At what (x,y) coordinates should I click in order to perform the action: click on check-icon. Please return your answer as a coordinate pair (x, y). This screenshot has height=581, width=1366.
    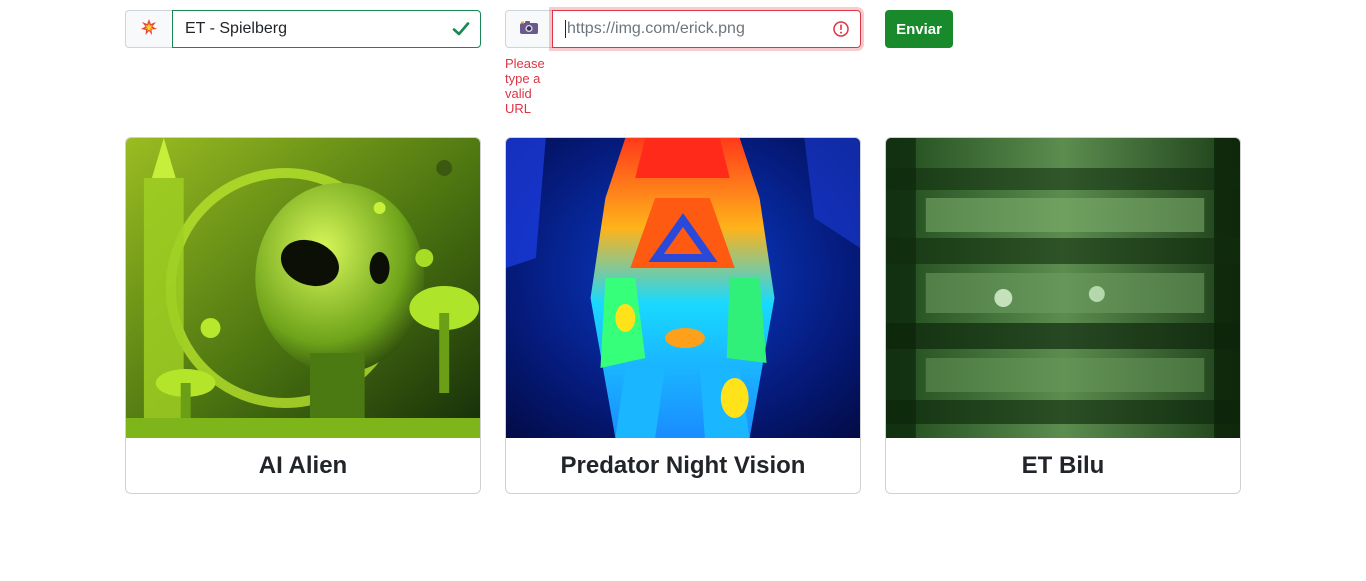
    Looking at the image, I should click on (461, 29).